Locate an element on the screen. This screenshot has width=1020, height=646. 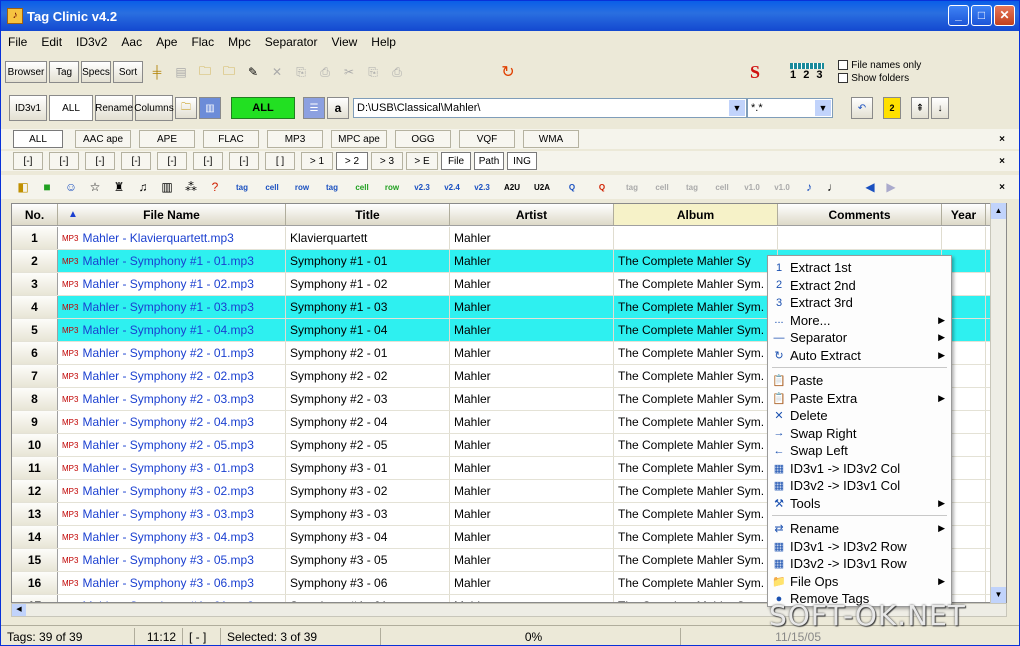
column-header-title: Title is located at coordinates (368, 214).